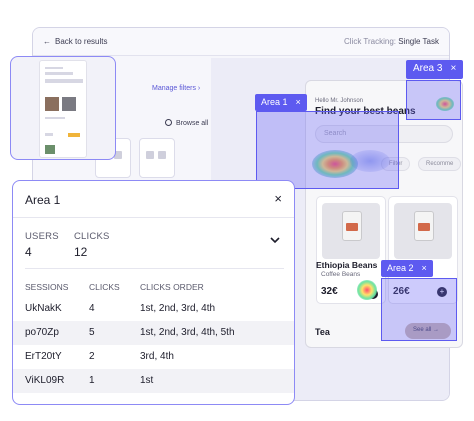 Image resolution: width=474 pixels, height=421 pixels. What do you see at coordinates (43, 356) in the screenshot?
I see `session-id: ErT20tY` at bounding box center [43, 356].